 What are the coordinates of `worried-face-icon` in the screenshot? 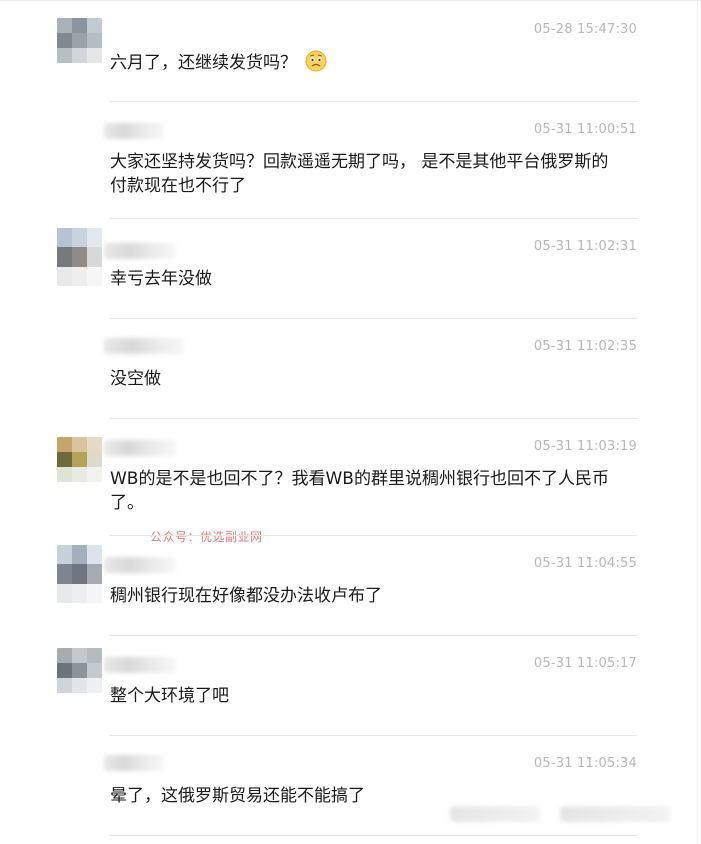 It's located at (316, 61).